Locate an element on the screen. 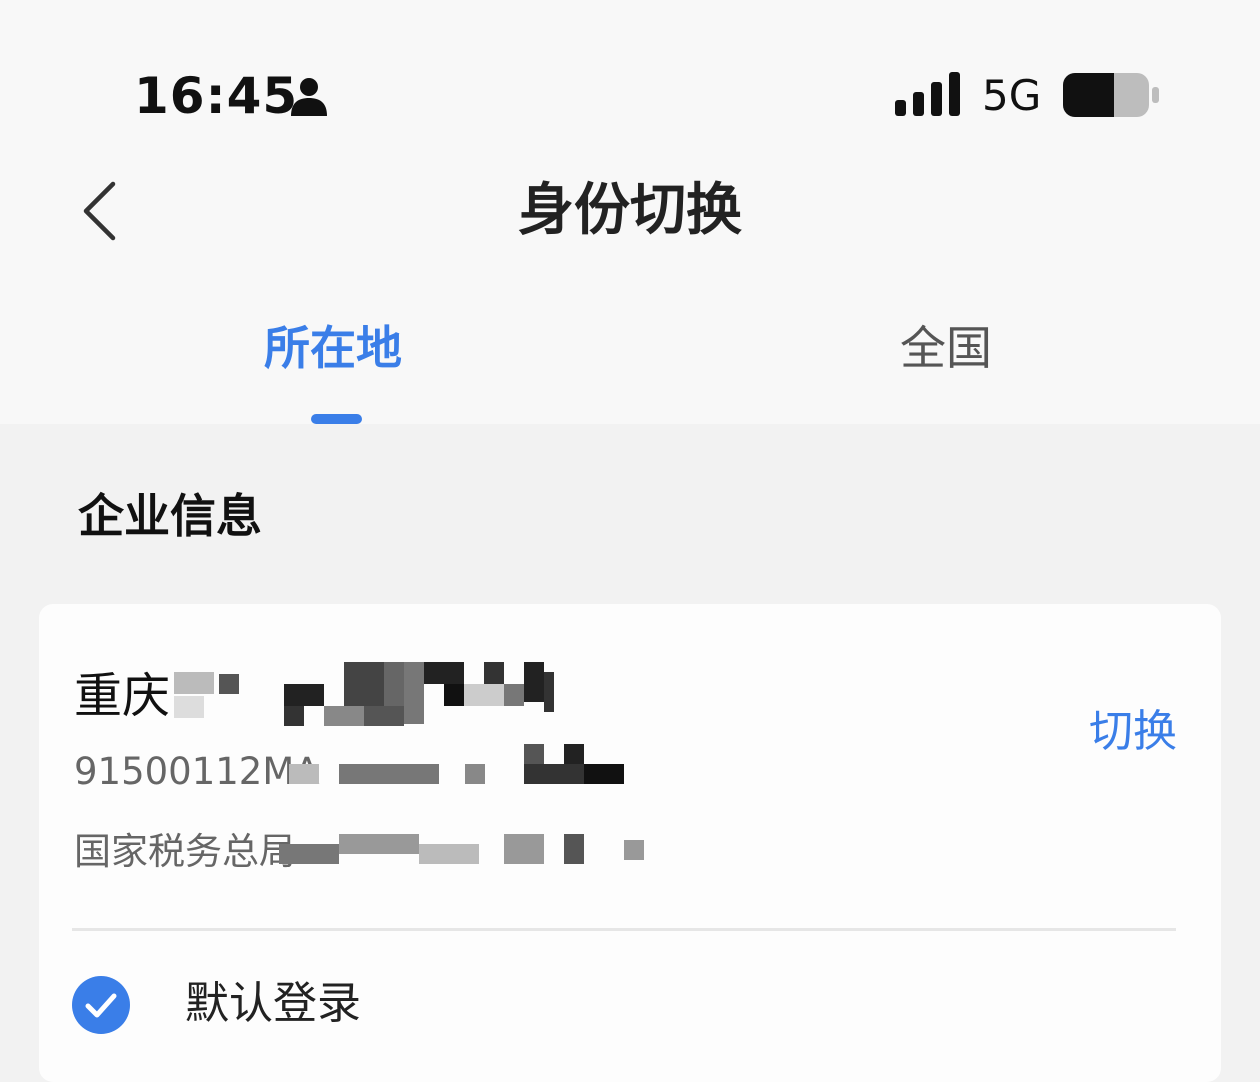 The height and width of the screenshot is (1082, 1260). tax-office-text: 国家税务总局 is located at coordinates (185, 851).